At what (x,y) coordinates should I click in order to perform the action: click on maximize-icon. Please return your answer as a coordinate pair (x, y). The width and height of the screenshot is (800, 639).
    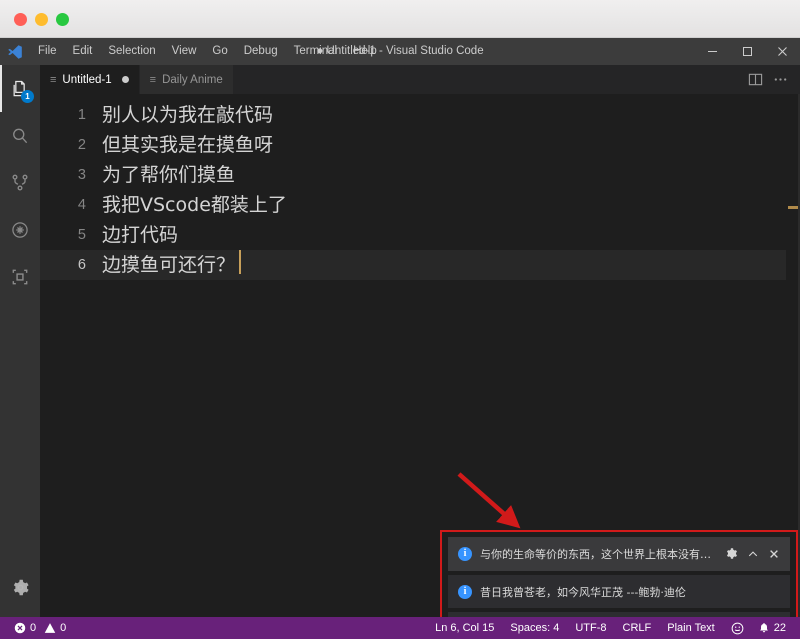
    Looking at the image, I should click on (747, 51).